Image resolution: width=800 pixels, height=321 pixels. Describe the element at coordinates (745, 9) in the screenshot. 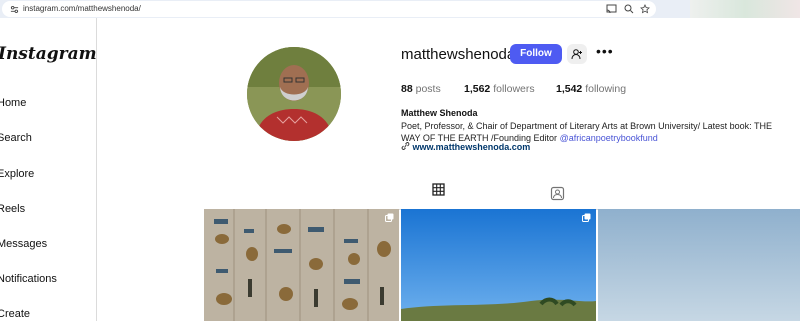

I see `extension-area` at that location.